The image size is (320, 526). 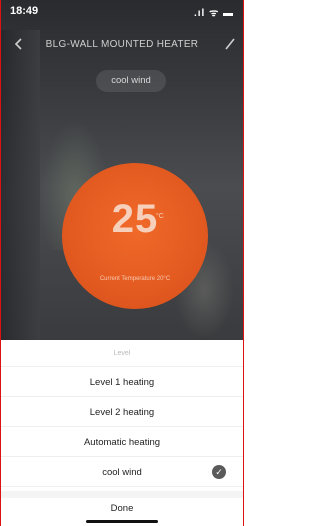 What do you see at coordinates (131, 81) in the screenshot?
I see `mode-pill: cool wind` at bounding box center [131, 81].